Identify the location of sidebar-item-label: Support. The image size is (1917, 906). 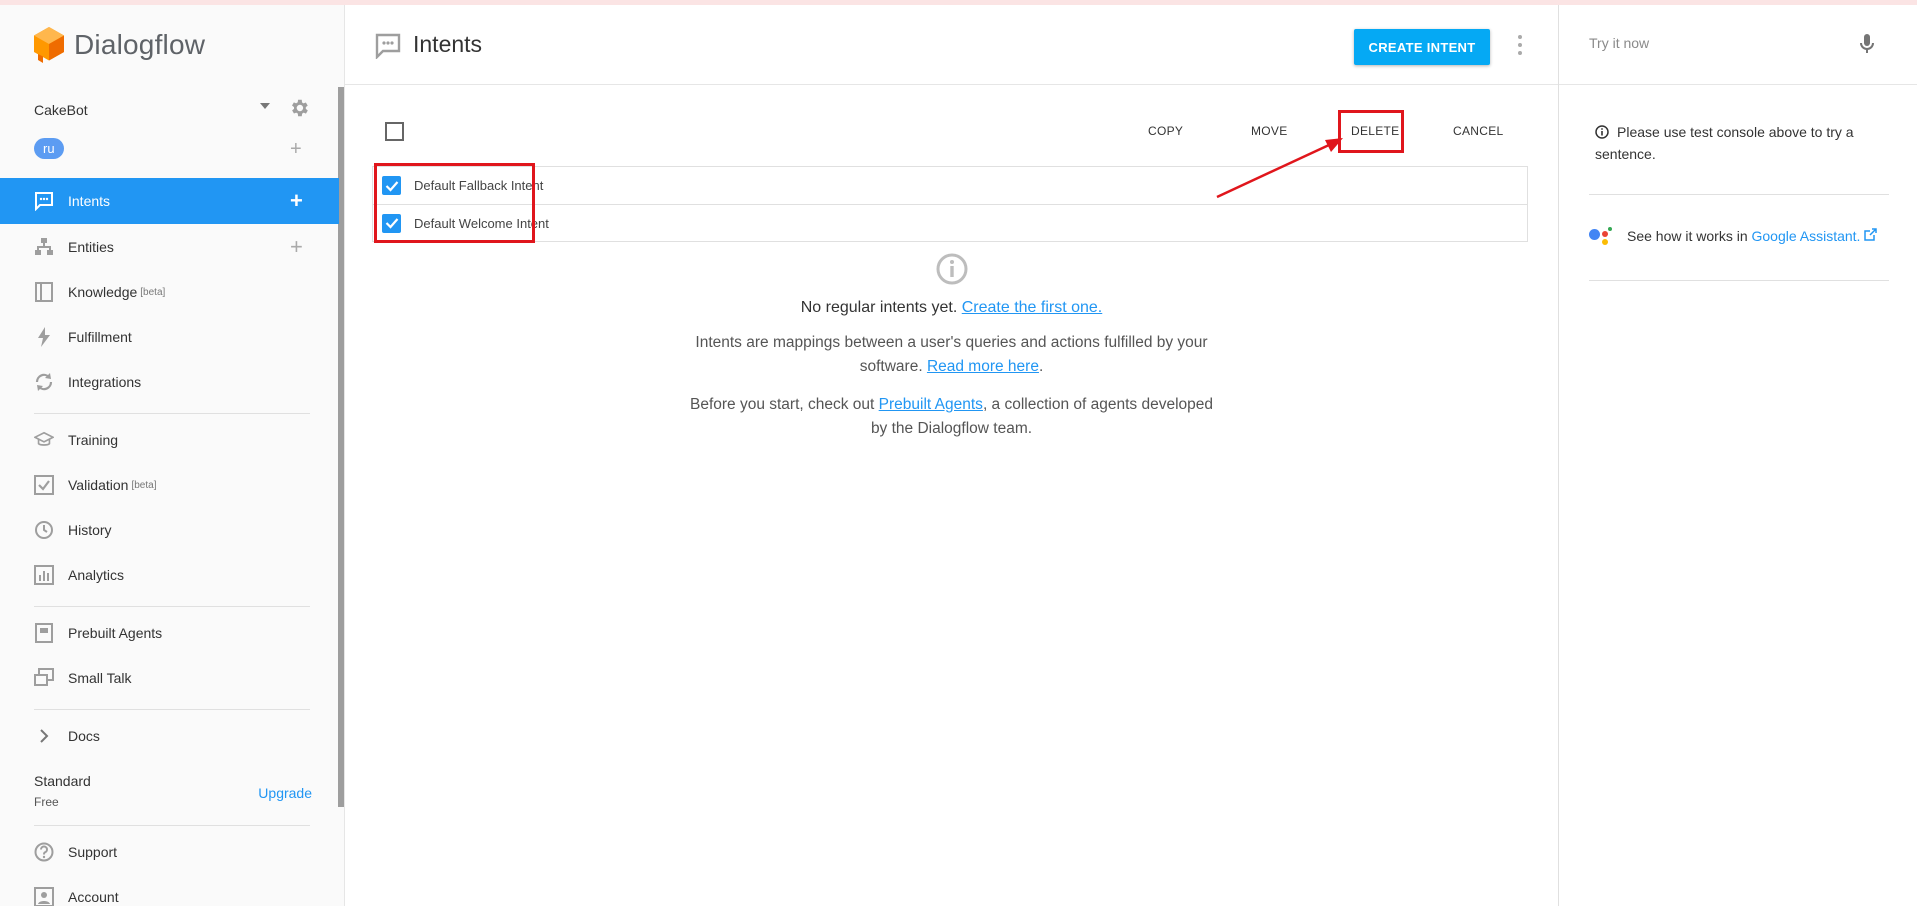
(93, 852).